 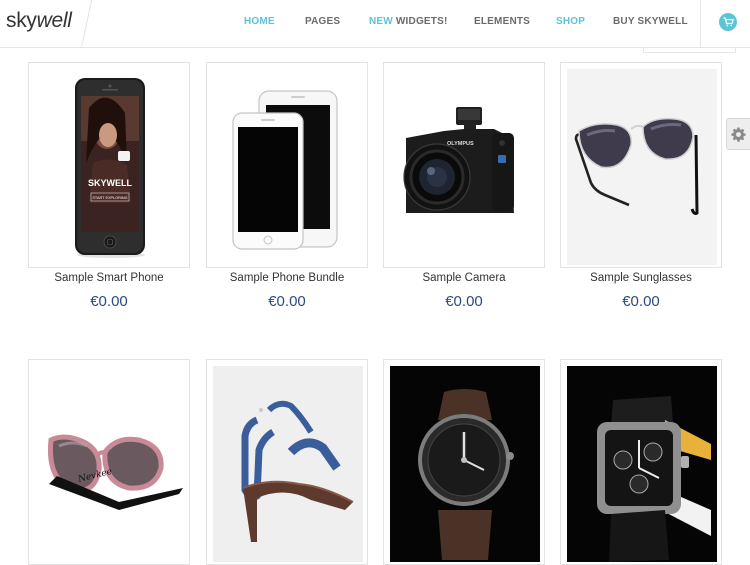 I want to click on search-dropdown-tab, so click(x=689, y=50).